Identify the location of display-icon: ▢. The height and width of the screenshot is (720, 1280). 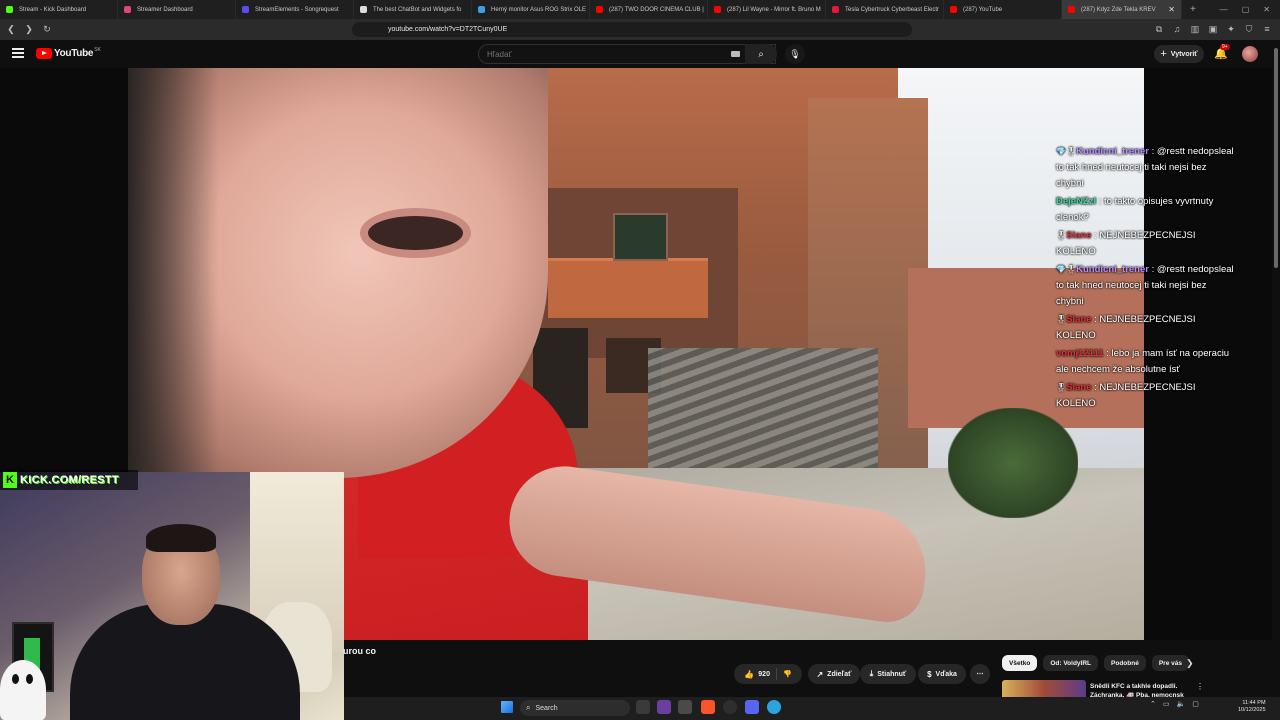
(1195, 704).